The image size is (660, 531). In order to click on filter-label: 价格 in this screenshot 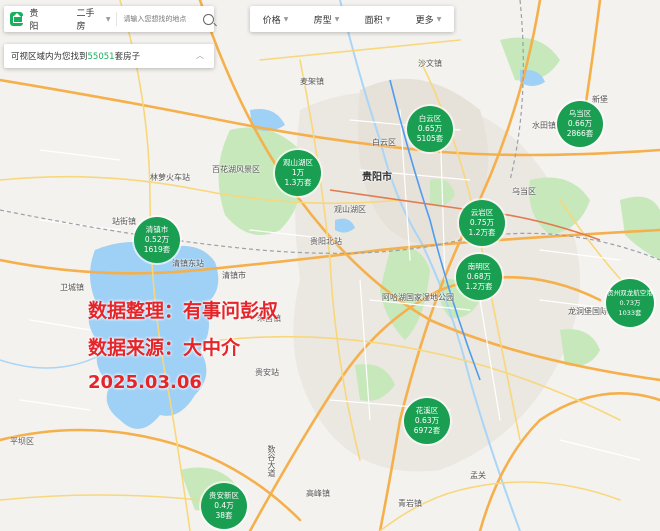, I will do `click(271, 20)`.